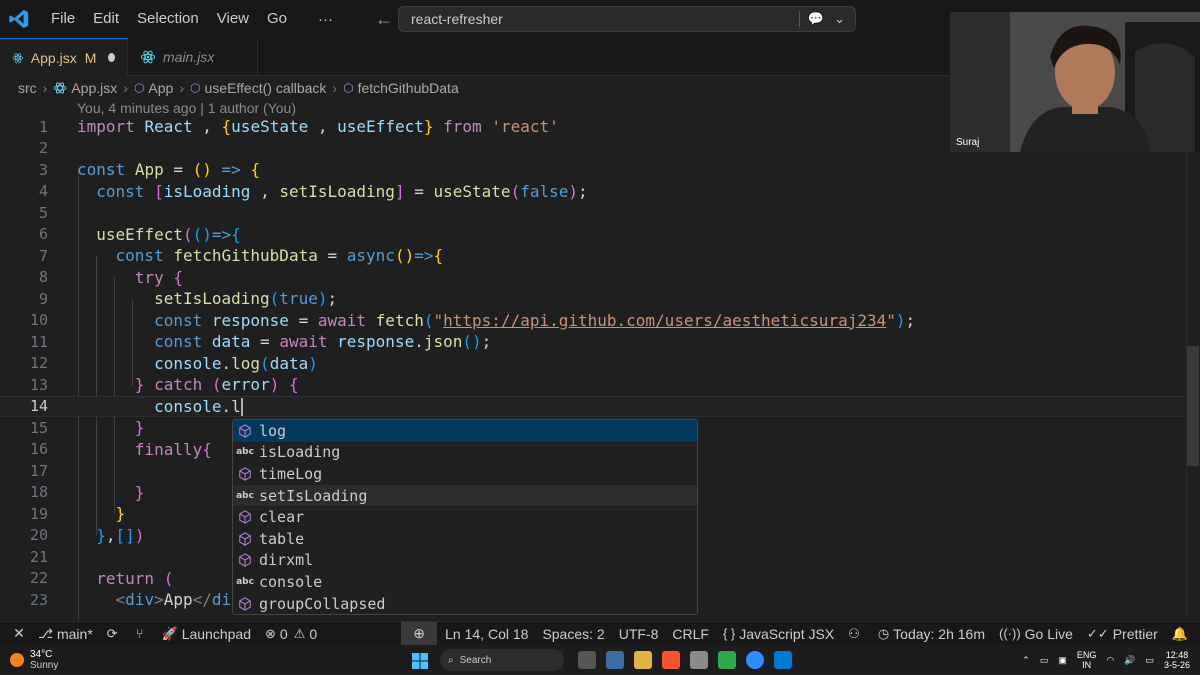 This screenshot has width=1200, height=675. Describe the element at coordinates (63, 19) in the screenshot. I see `menu-file: File` at that location.